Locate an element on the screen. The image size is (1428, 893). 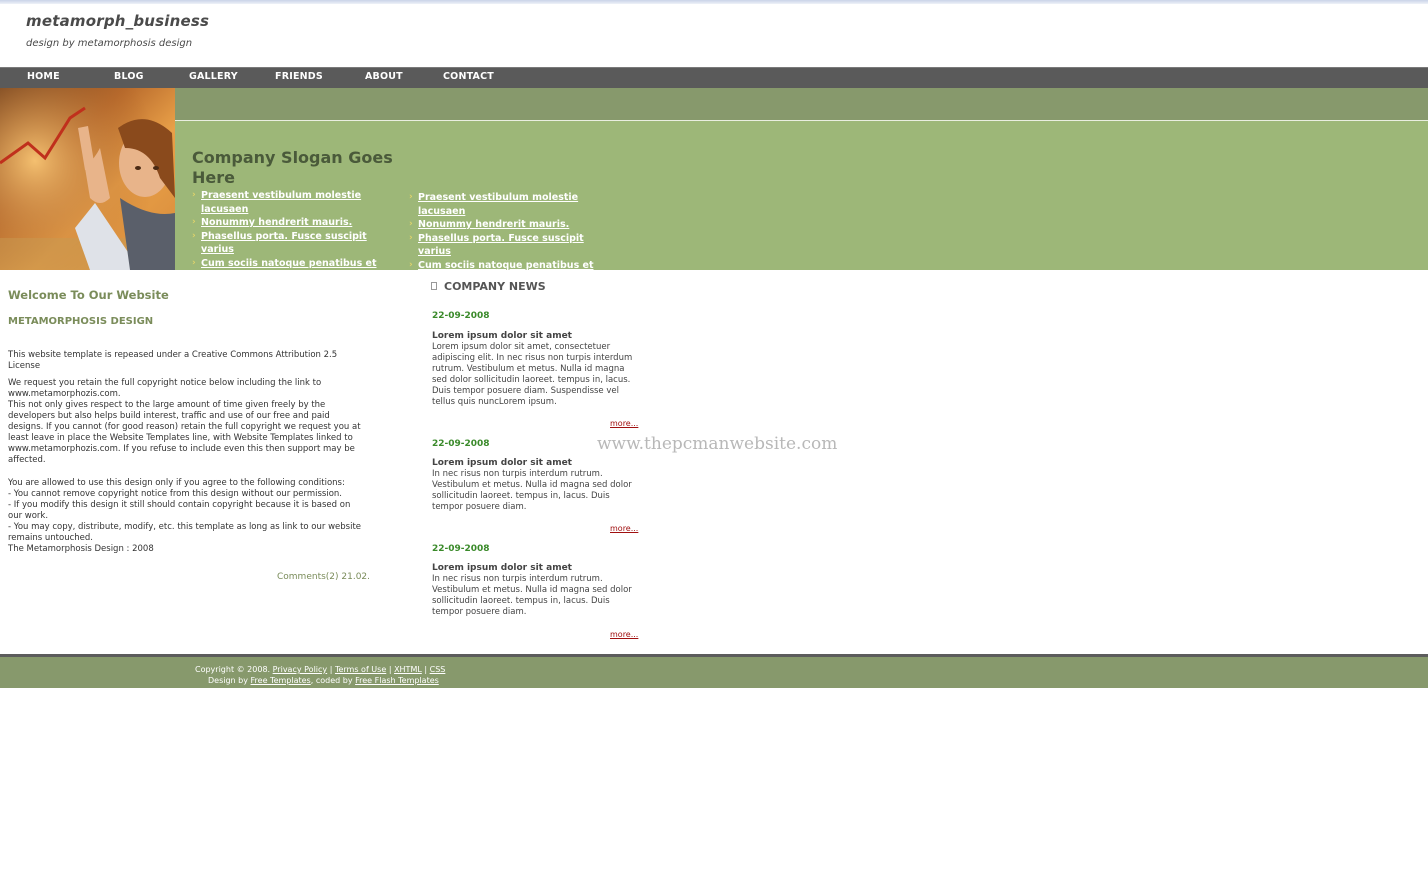
banner-photo is located at coordinates (87, 179).